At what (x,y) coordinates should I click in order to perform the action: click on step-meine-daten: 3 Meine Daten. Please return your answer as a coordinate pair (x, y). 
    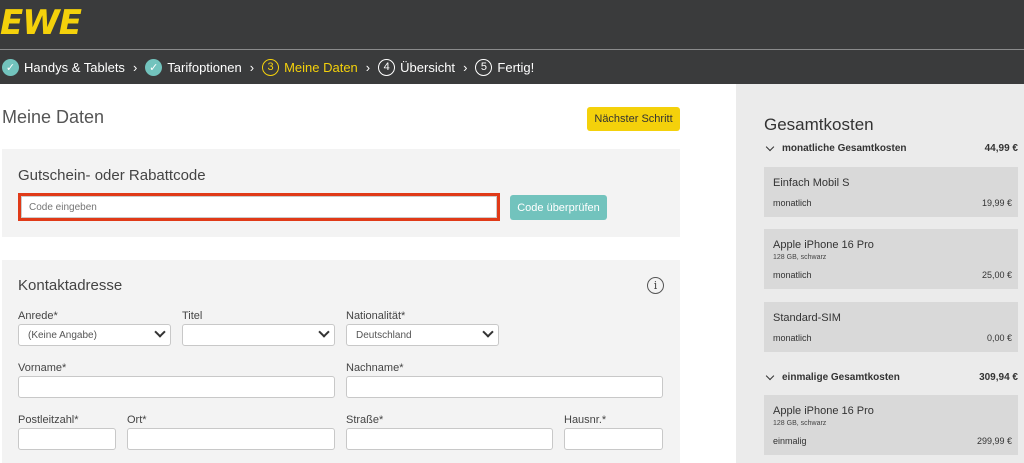
    Looking at the image, I should click on (310, 67).